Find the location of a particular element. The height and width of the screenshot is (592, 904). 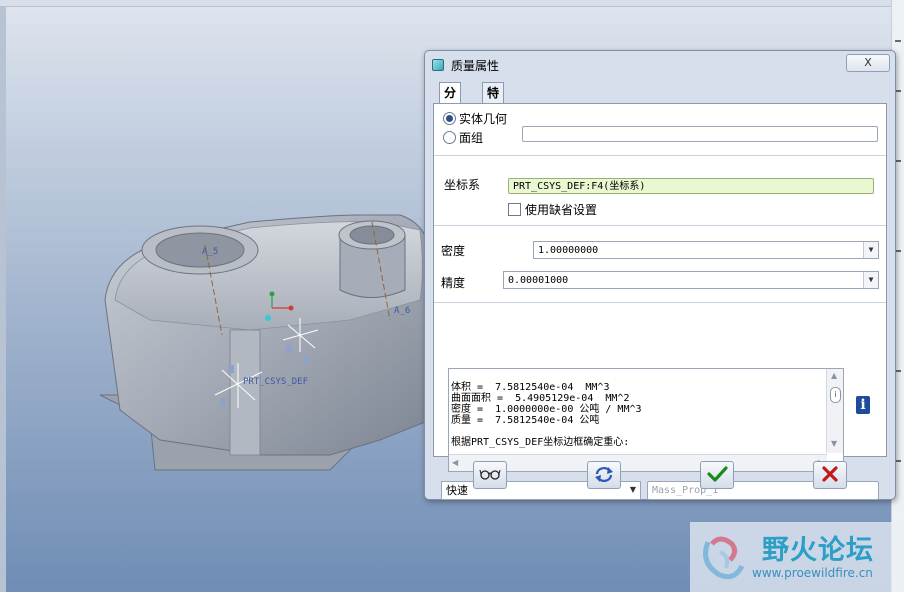

result-surface-area: 曲面面积 = 5.4905129e-04 MM^2 is located at coordinates (540, 398).